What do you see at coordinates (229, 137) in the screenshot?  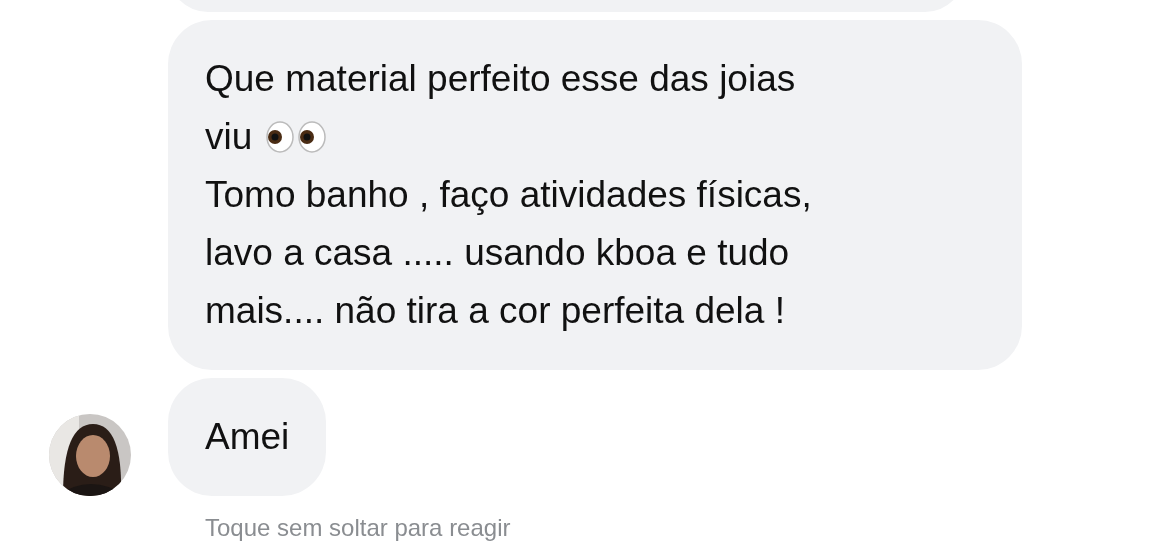 I see `message-text: viu` at bounding box center [229, 137].